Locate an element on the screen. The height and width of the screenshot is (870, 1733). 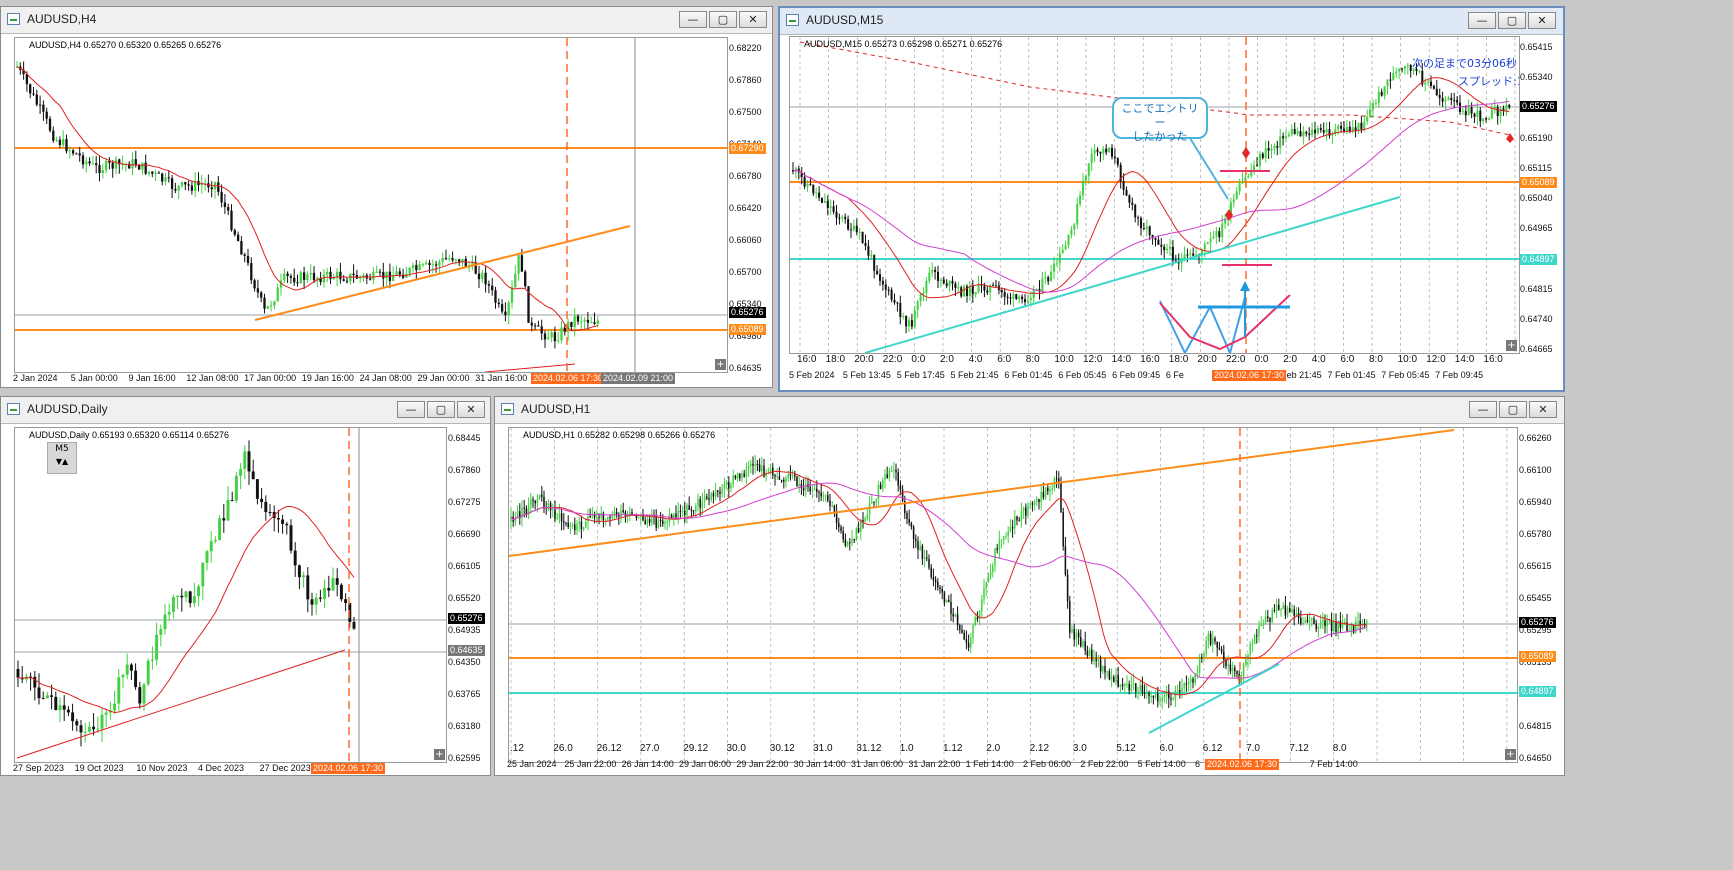
price-tick-label: 0.67860 is located at coordinates (745, 80).